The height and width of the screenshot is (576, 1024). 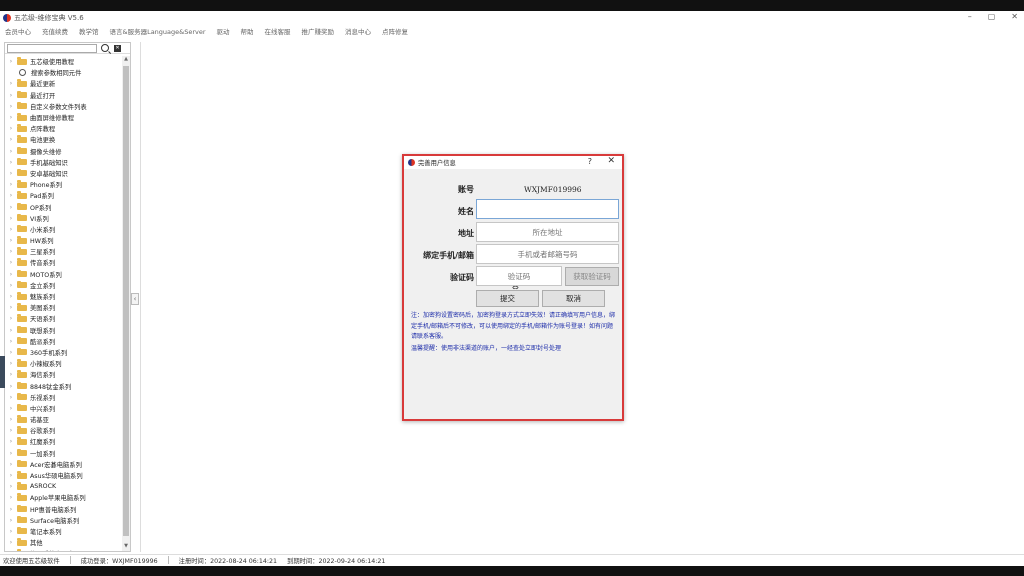 I want to click on get-code-button: 获取验证码, so click(x=592, y=276).